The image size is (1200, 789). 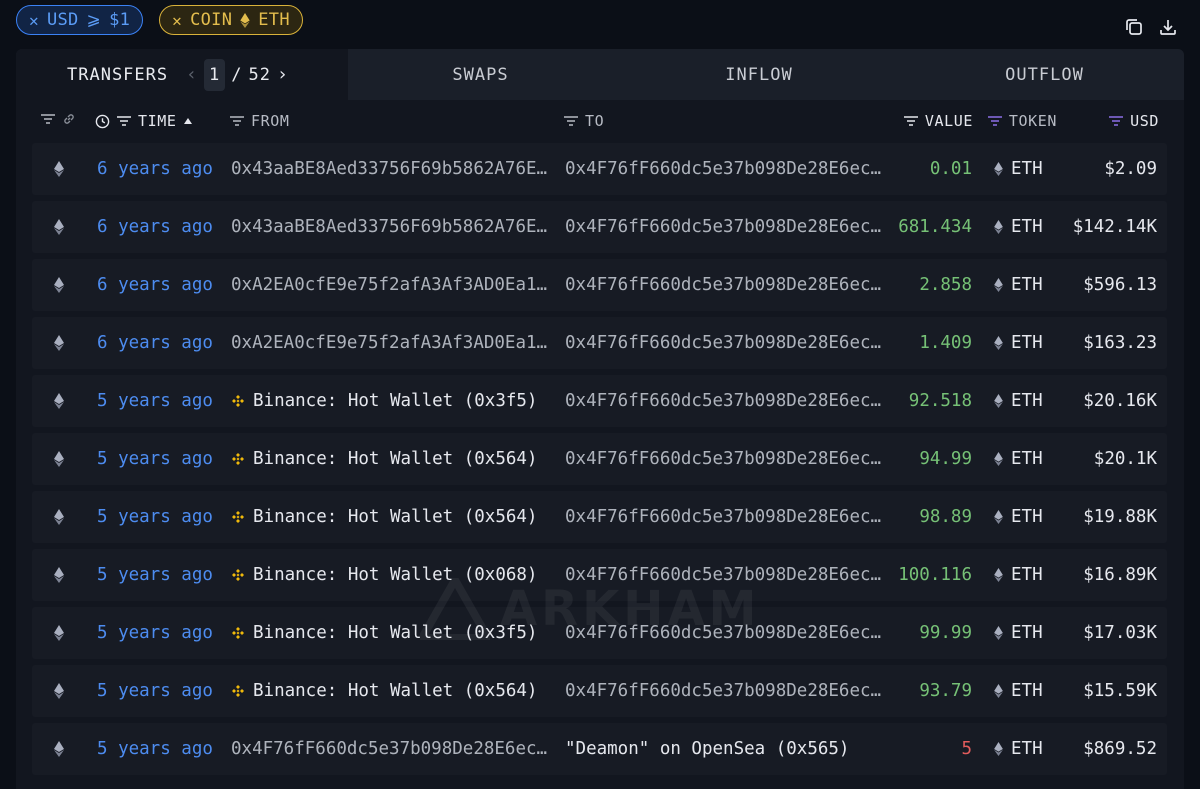 I want to click on tab-outflow: OUTFLOW, so click(x=1044, y=74).